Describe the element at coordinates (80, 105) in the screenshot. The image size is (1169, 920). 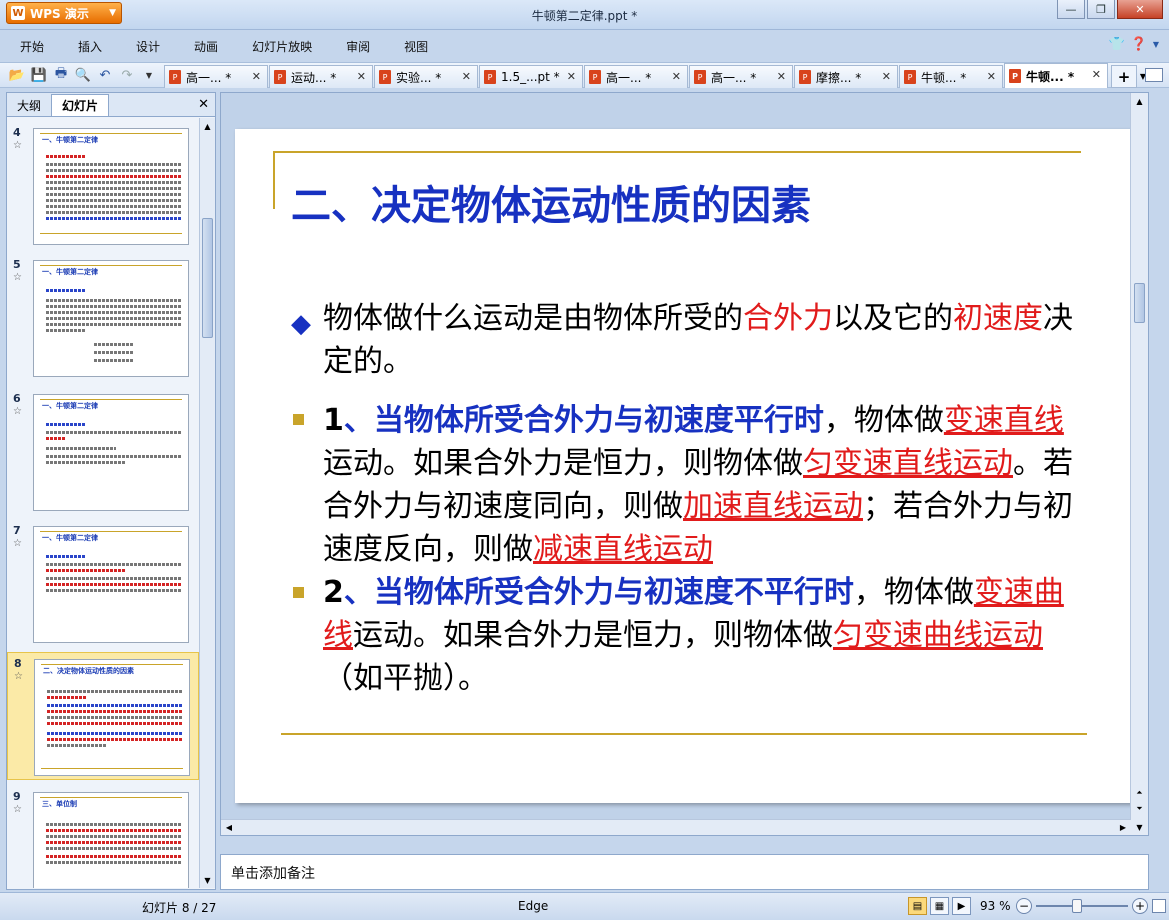
I see `tab-slides: 幻灯片` at that location.